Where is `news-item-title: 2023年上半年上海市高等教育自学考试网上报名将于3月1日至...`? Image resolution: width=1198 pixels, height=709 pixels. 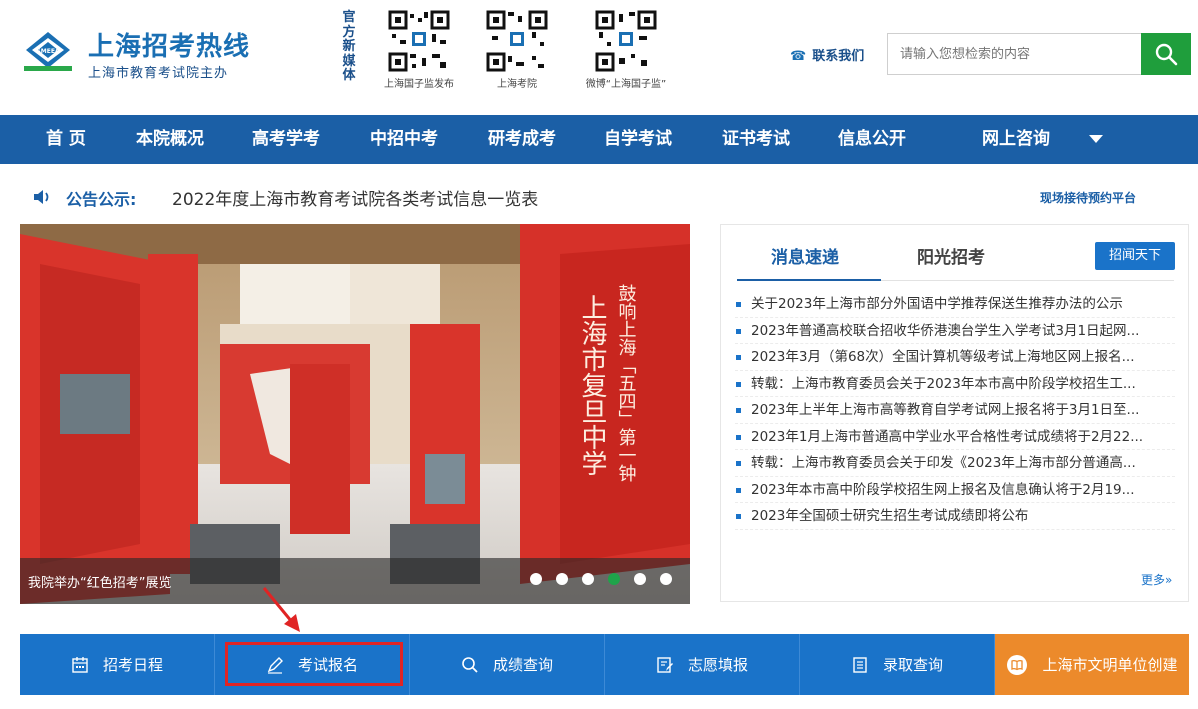
news-item-title: 2023年上半年上海市高等教育自学考试网上报名将于3月1日至... is located at coordinates (945, 410).